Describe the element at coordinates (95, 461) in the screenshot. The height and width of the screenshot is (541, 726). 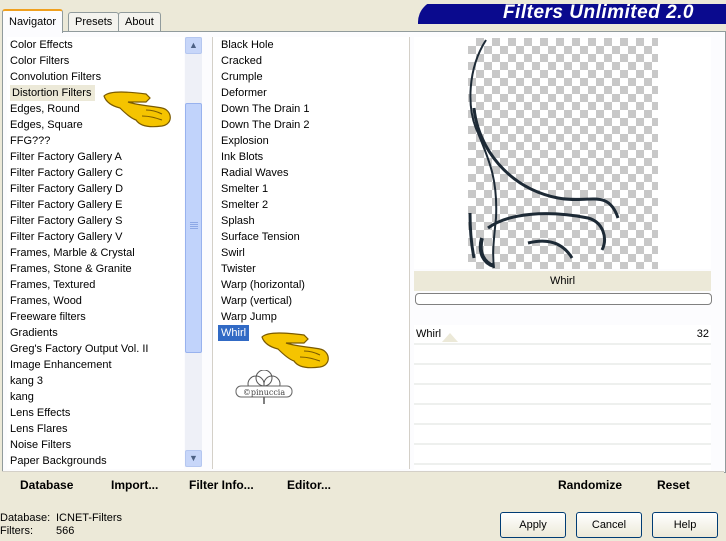
I see `category-item: Paper Backgrounds` at that location.